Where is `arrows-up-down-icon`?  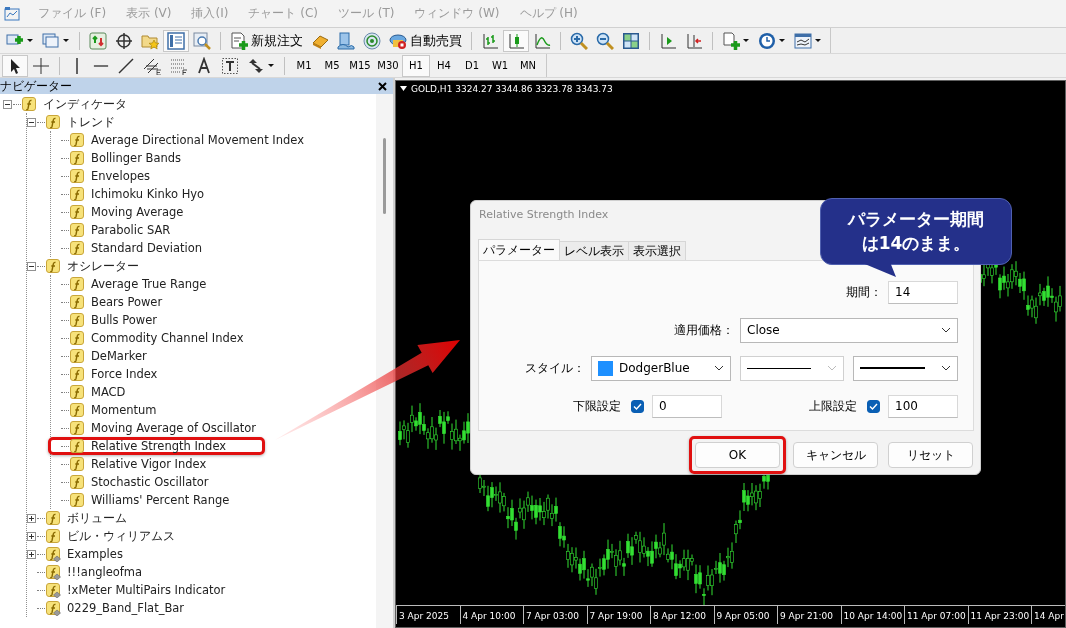 arrows-up-down-icon is located at coordinates (98, 40).